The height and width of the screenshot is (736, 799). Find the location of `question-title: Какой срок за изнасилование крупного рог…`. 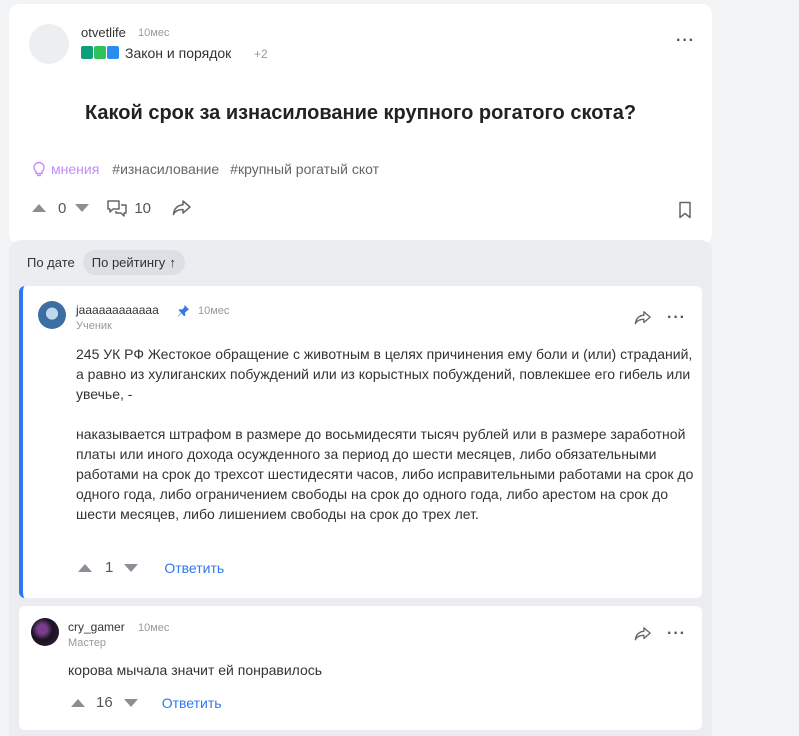

question-title: Какой срок за изнасилование крупного рог… is located at coordinates (360, 113).